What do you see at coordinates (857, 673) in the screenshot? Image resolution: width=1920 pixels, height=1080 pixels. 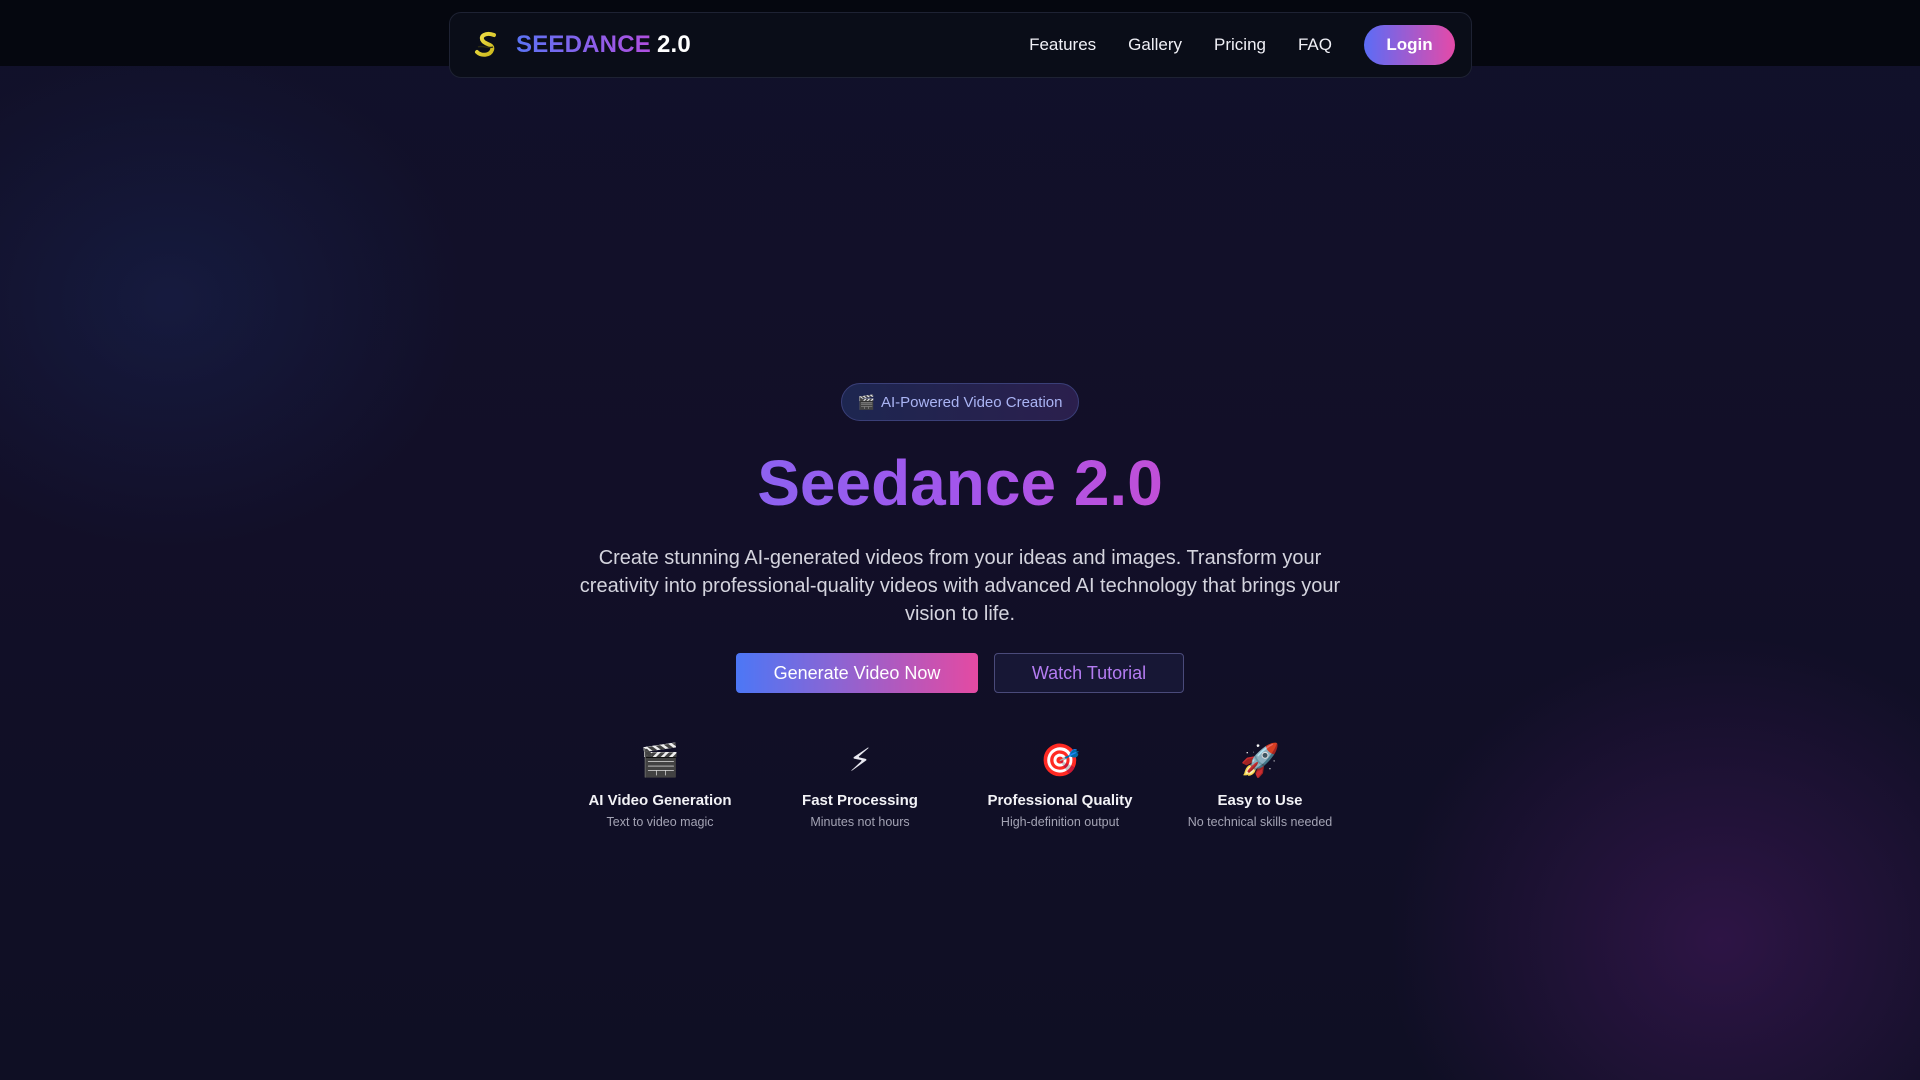 I see `generate-video-button: Generate Video Now` at bounding box center [857, 673].